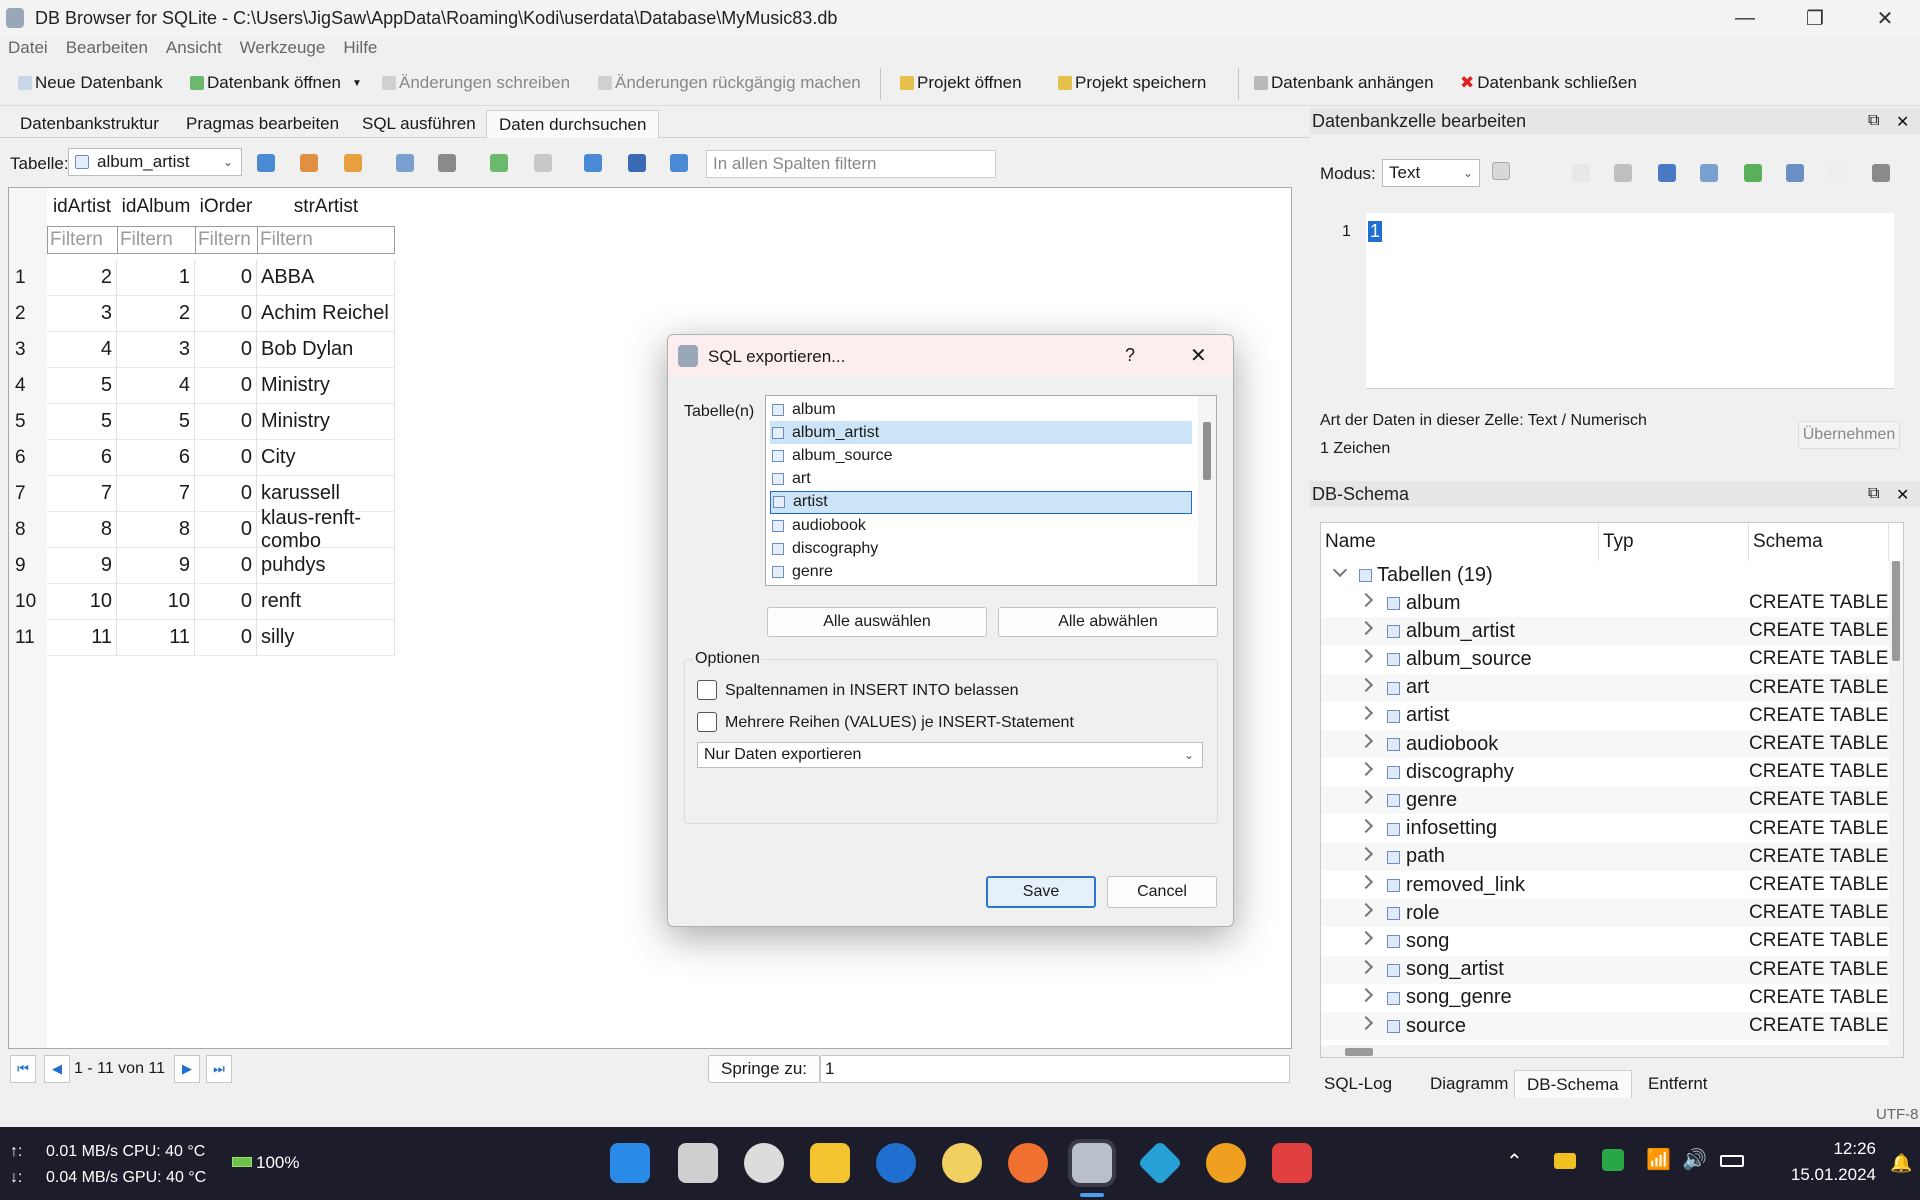  Describe the element at coordinates (241, 278) in the screenshot. I see `table-row: 1 2 1 0 ABBA` at that location.